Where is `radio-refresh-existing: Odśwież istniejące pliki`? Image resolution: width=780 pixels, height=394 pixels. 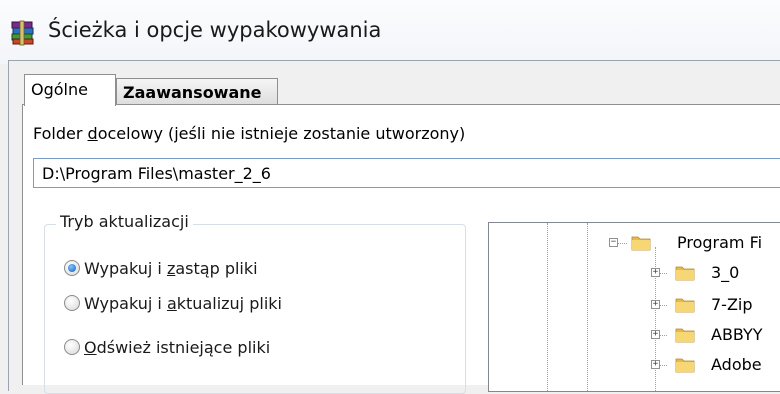 radio-refresh-existing: Odśwież istniejące pliki is located at coordinates (167, 347).